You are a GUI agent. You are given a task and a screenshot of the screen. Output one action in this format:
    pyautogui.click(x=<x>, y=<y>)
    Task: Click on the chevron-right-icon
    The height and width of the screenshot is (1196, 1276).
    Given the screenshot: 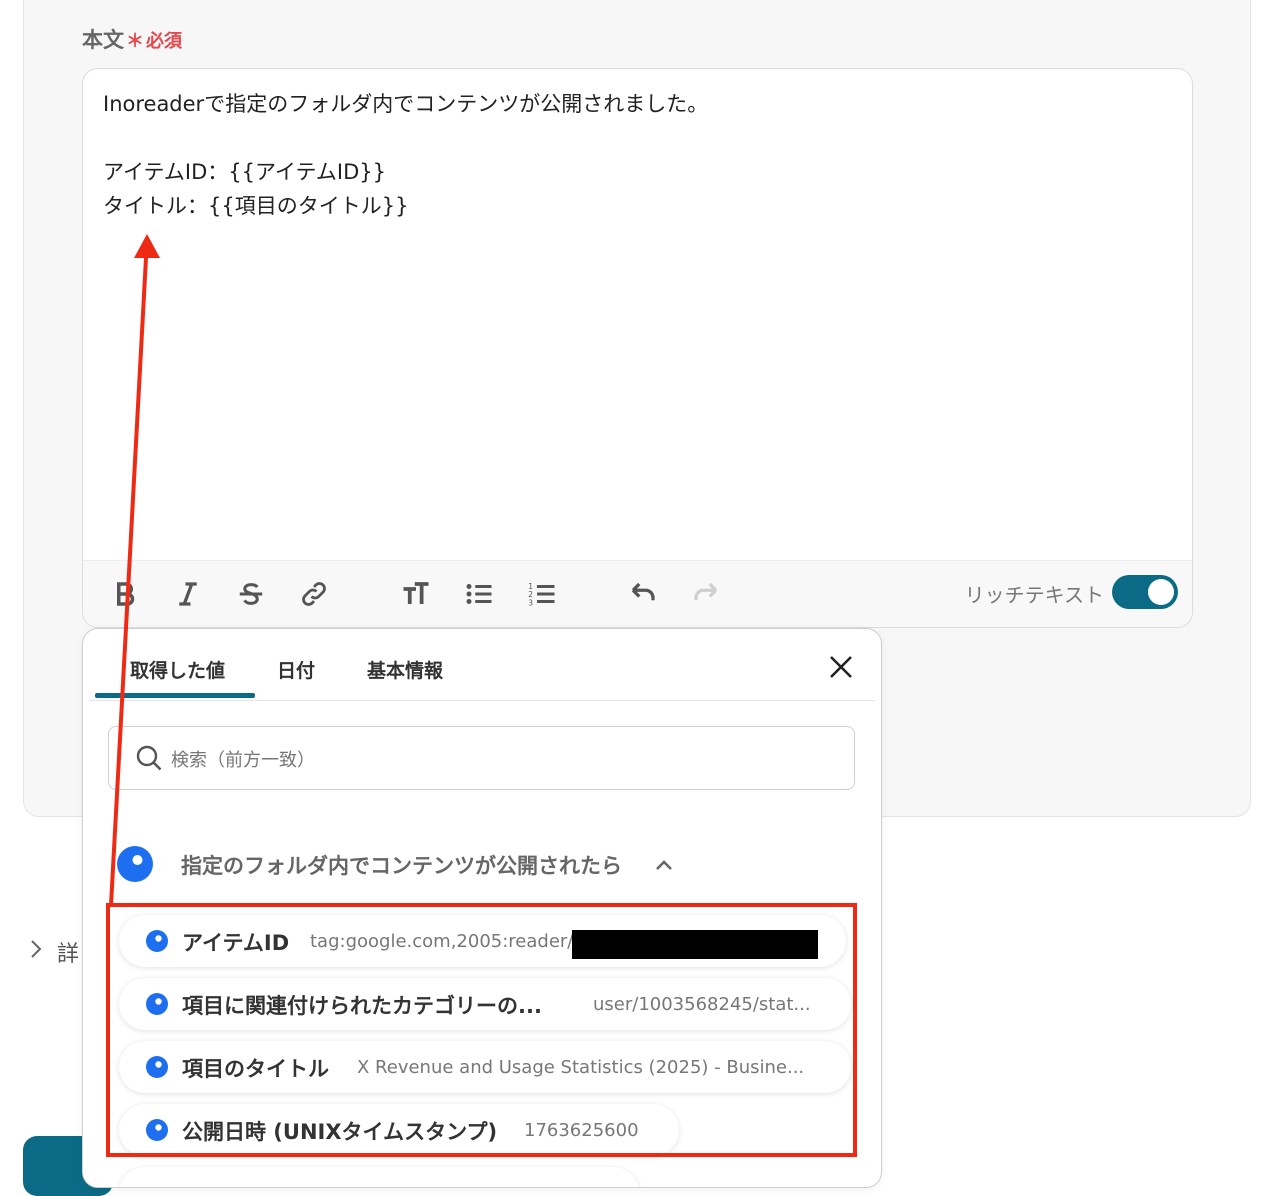 What is the action you would take?
    pyautogui.click(x=36, y=952)
    